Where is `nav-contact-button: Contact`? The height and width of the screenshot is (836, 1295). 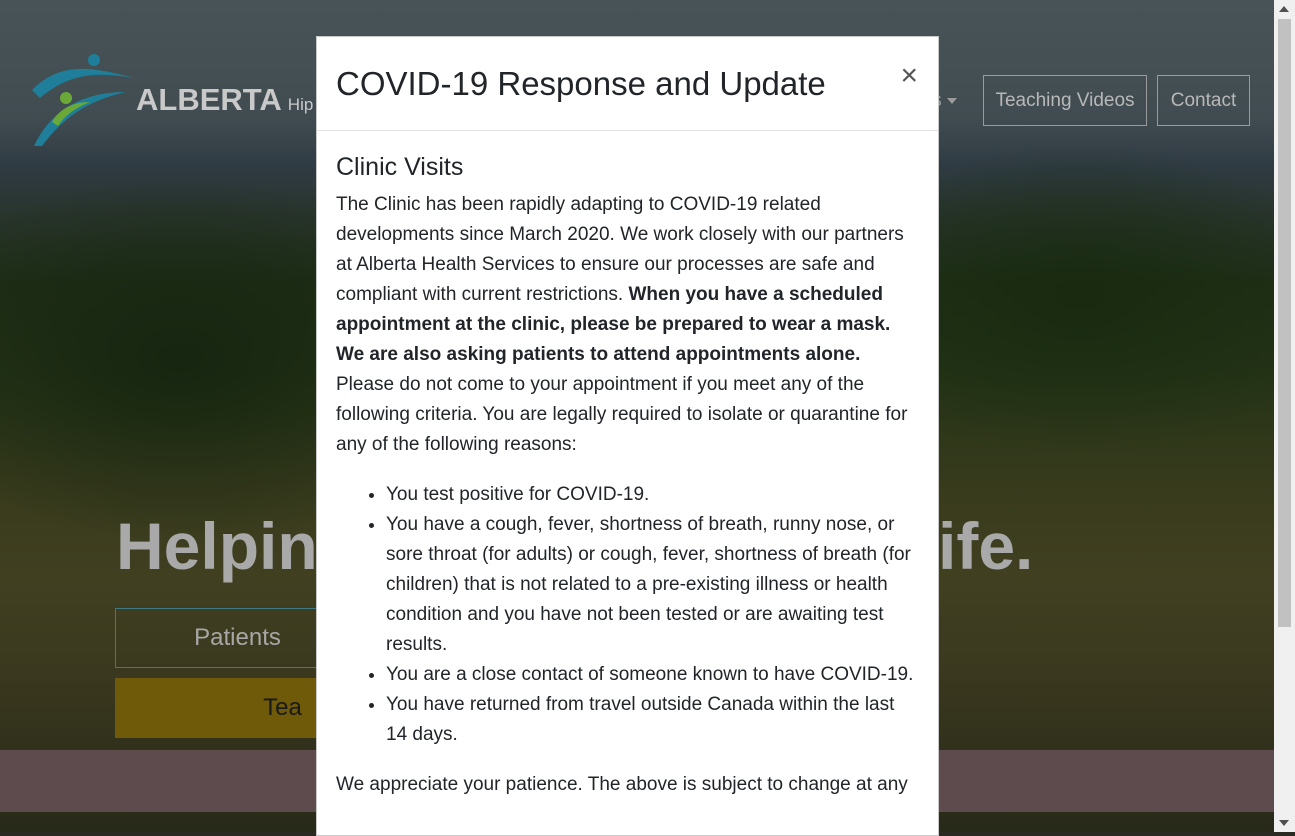 nav-contact-button: Contact is located at coordinates (1203, 100).